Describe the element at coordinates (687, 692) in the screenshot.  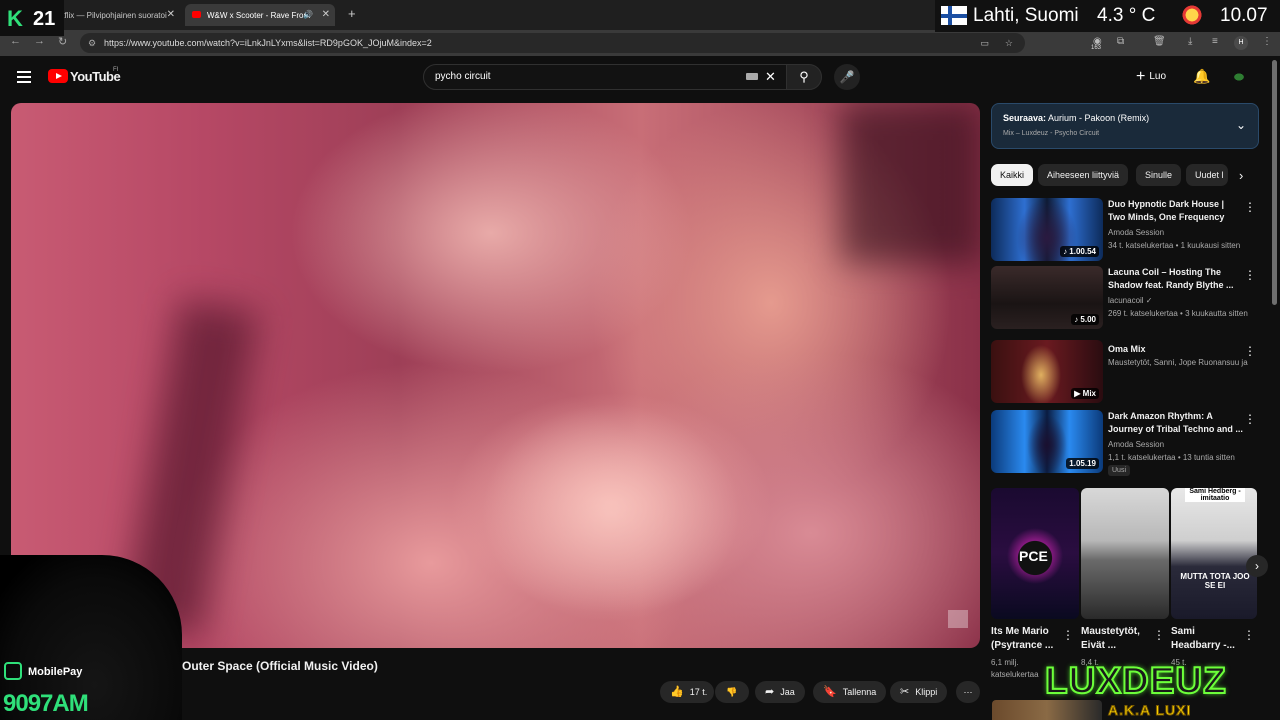
I see `like-button: 👍 17 t.` at that location.